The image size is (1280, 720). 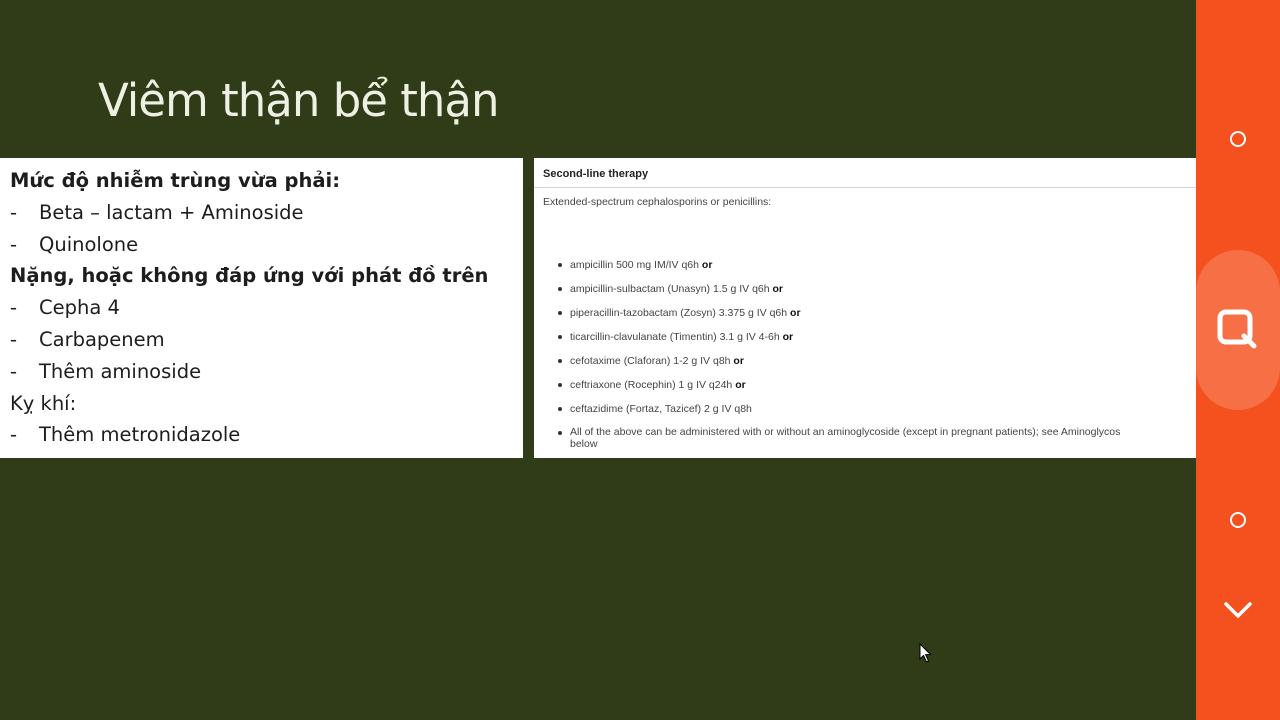 I want to click on bullet-text: Cepha 4, so click(x=79, y=308).